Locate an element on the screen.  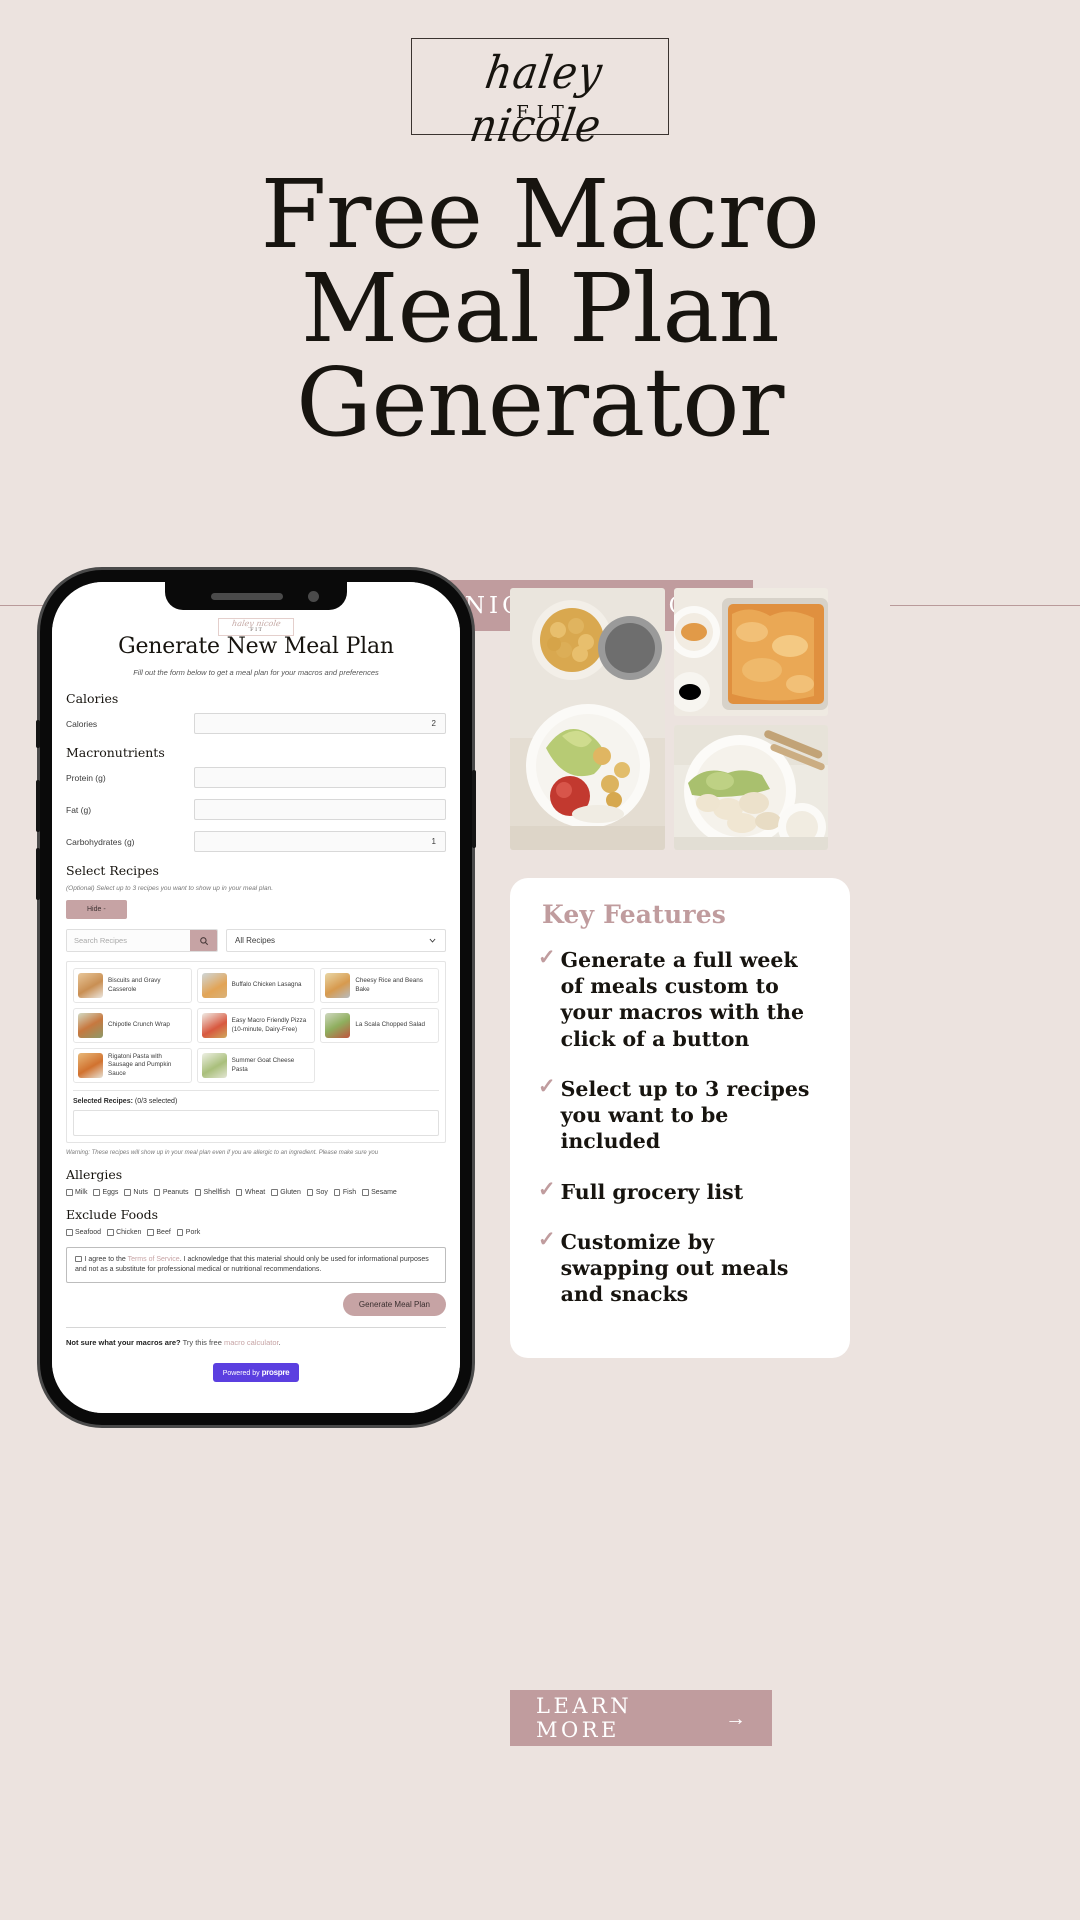
phone-volume-up-button is located at coordinates (38, 806).